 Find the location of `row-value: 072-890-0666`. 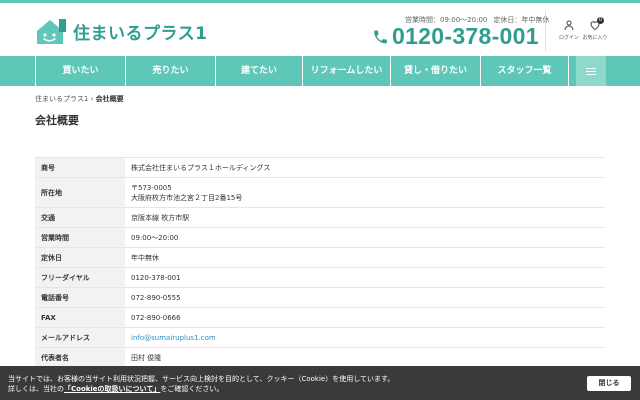

row-value: 072-890-0666 is located at coordinates (365, 317).